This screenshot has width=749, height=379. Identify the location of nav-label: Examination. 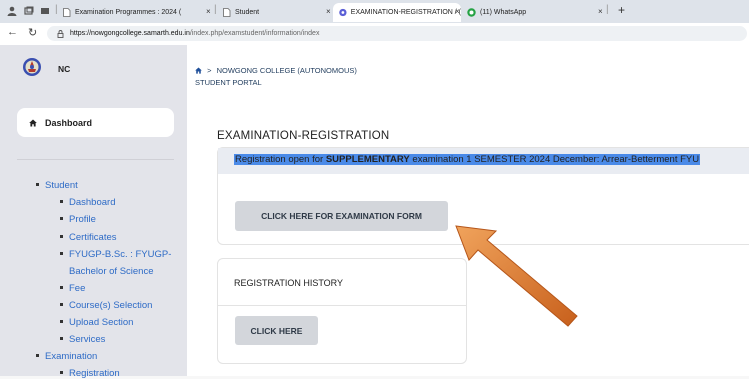
(71, 356).